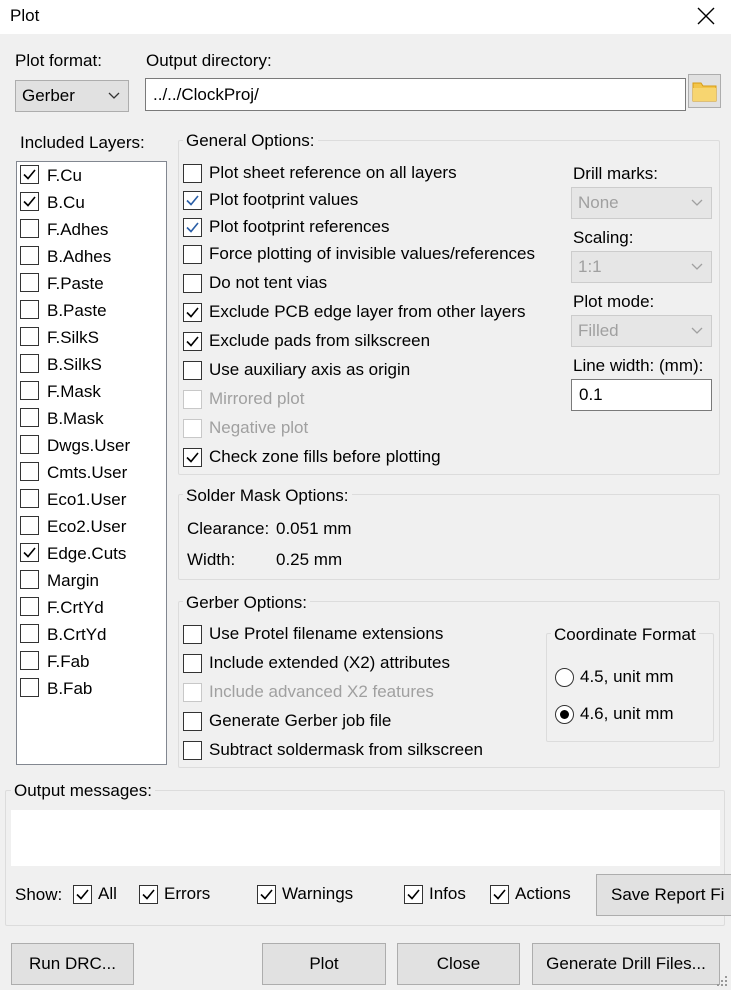 This screenshot has width=731, height=990. I want to click on line-width-input, so click(641, 395).